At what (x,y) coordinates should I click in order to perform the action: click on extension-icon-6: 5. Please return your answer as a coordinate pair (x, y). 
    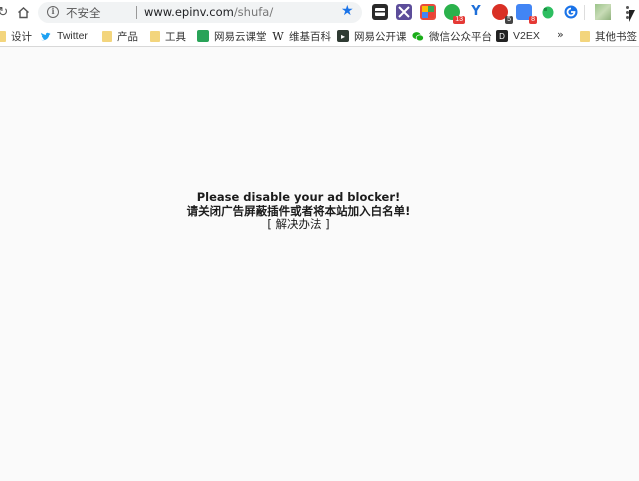
    Looking at the image, I should click on (502, 14).